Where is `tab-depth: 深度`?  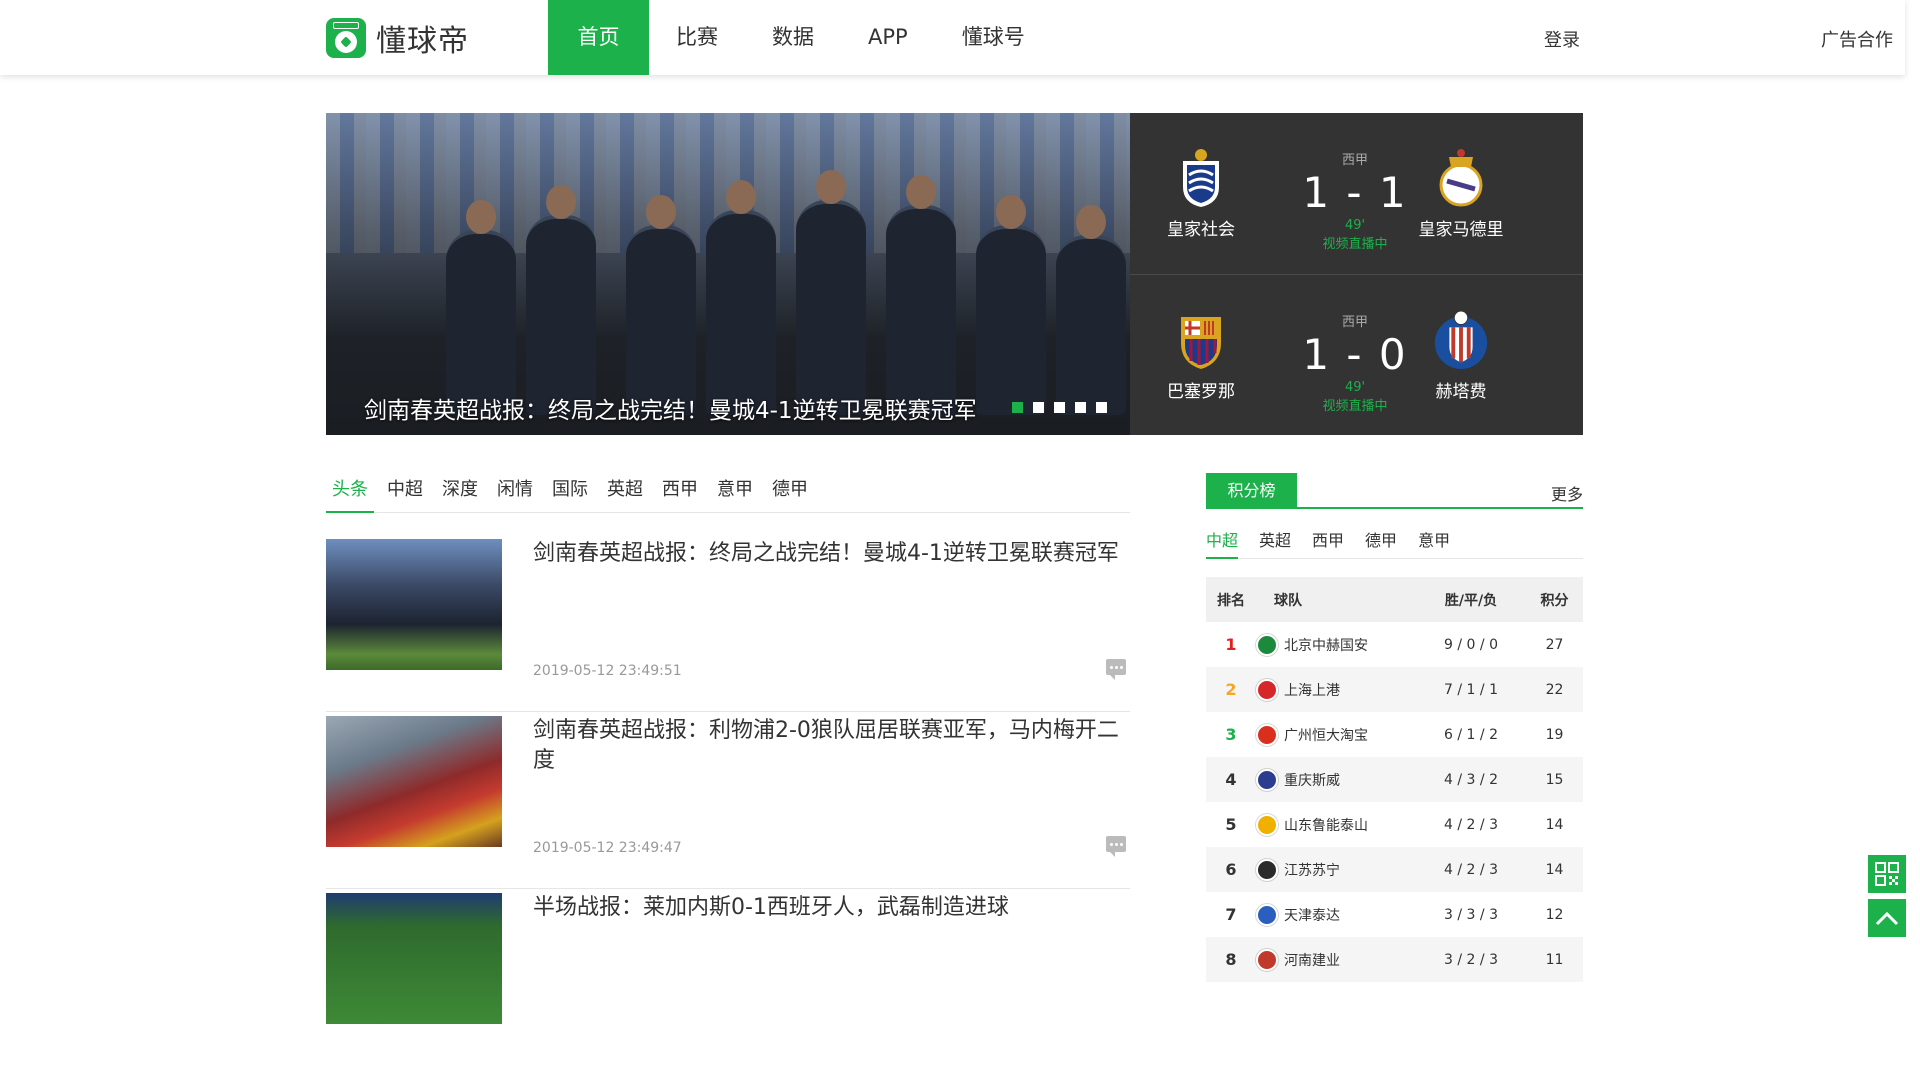 tab-depth: 深度 is located at coordinates (460, 489).